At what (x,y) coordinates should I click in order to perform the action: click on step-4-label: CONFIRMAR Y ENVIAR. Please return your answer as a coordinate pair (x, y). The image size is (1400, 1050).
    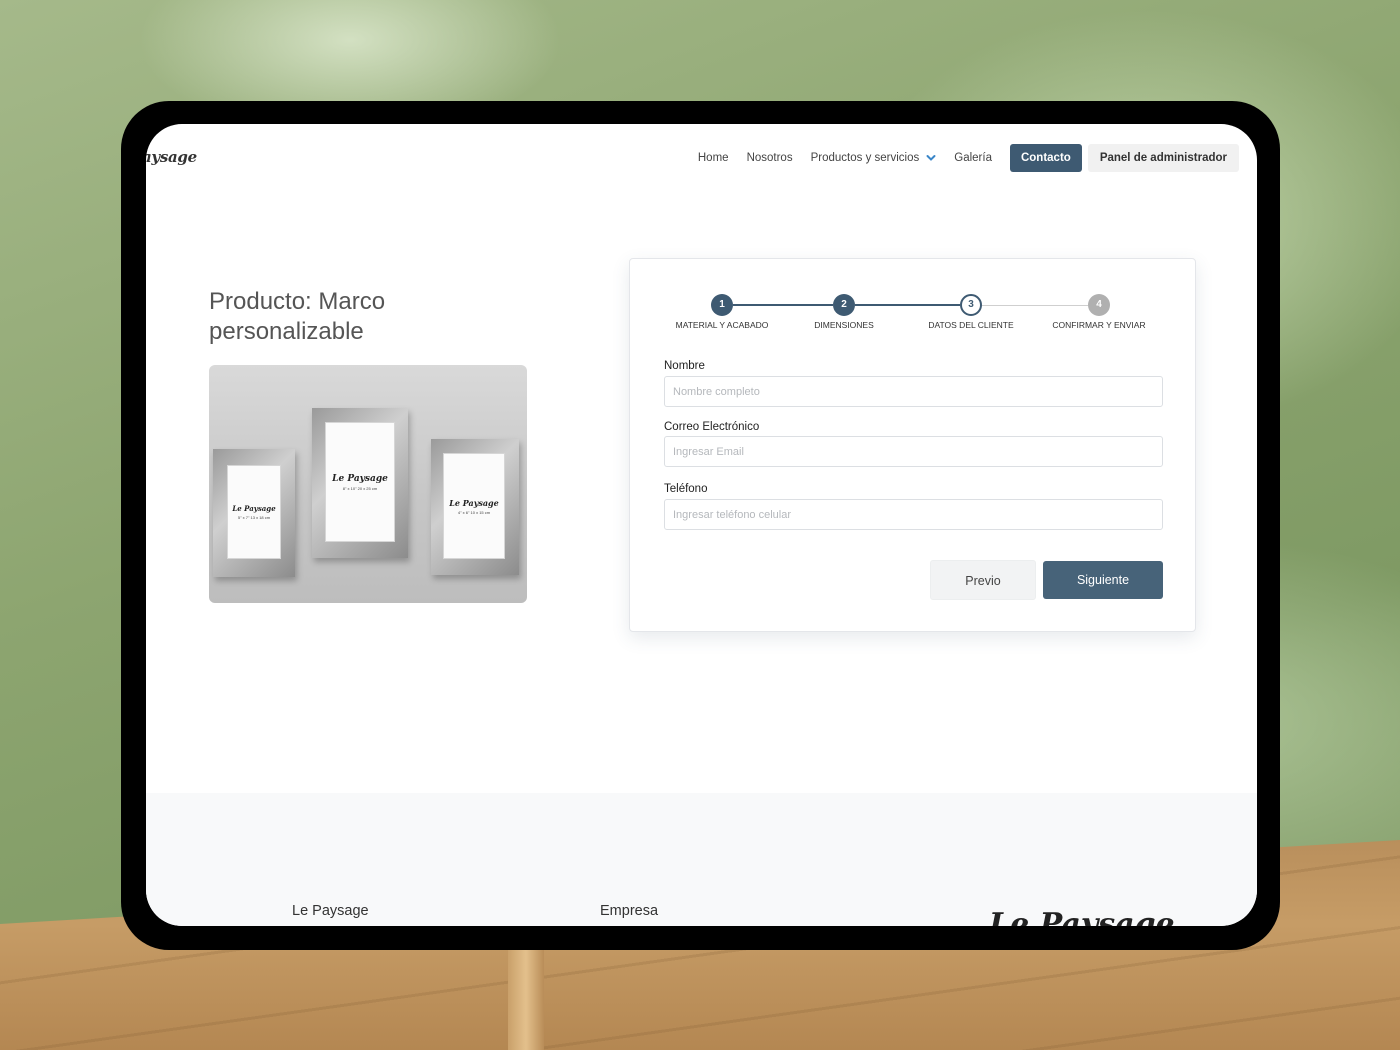
    Looking at the image, I should click on (1099, 325).